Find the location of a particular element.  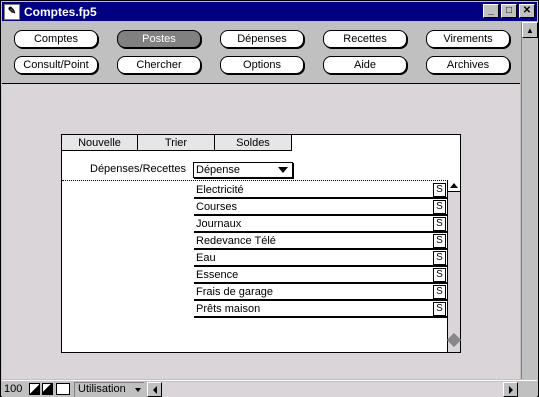

scroll-track is located at coordinates (332, 389).